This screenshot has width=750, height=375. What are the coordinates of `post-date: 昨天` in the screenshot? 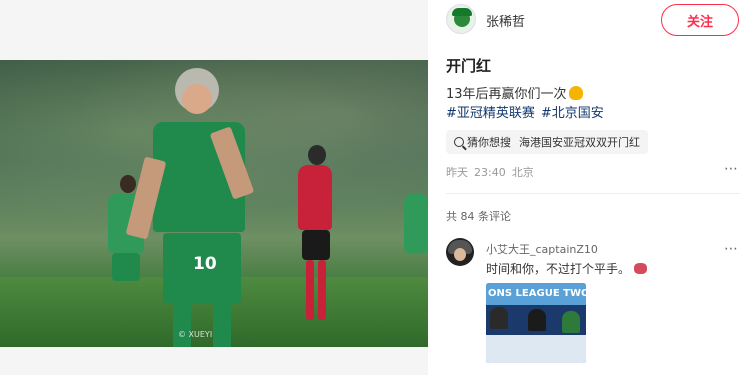 It's located at (457, 172).